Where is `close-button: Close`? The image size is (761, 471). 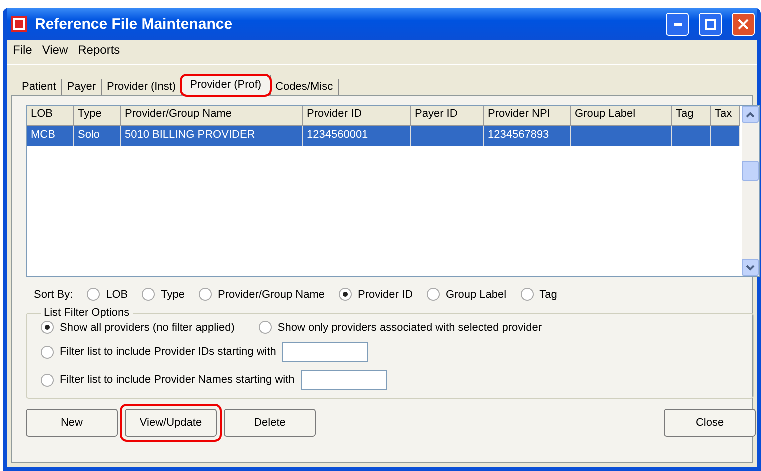
close-button: Close is located at coordinates (710, 423).